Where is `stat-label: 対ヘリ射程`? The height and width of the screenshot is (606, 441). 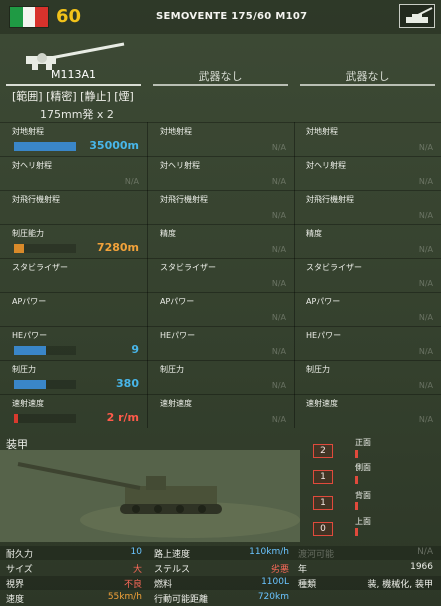
stat-label: 対ヘリ射程 is located at coordinates (180, 165).